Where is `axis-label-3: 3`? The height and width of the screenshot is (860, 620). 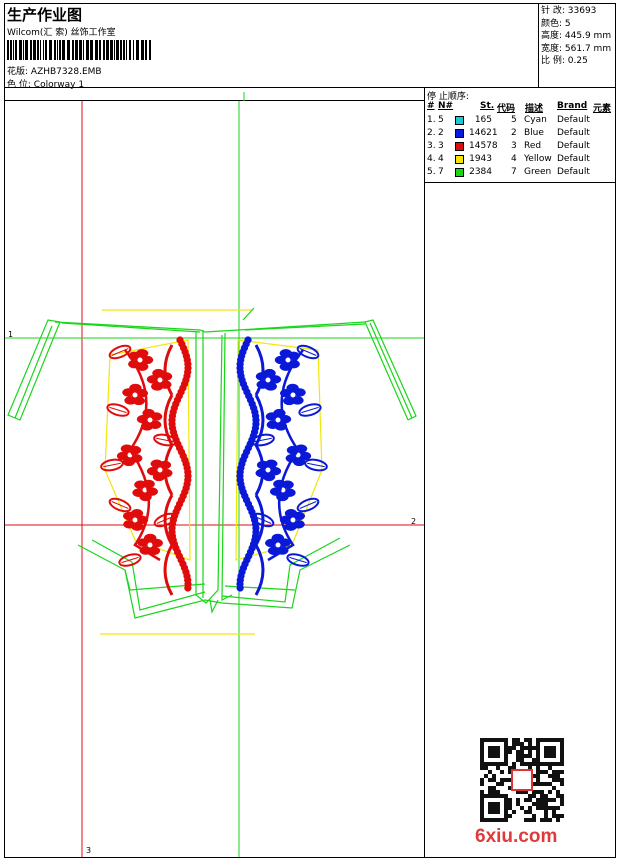 axis-label-3: 3 is located at coordinates (89, 850).